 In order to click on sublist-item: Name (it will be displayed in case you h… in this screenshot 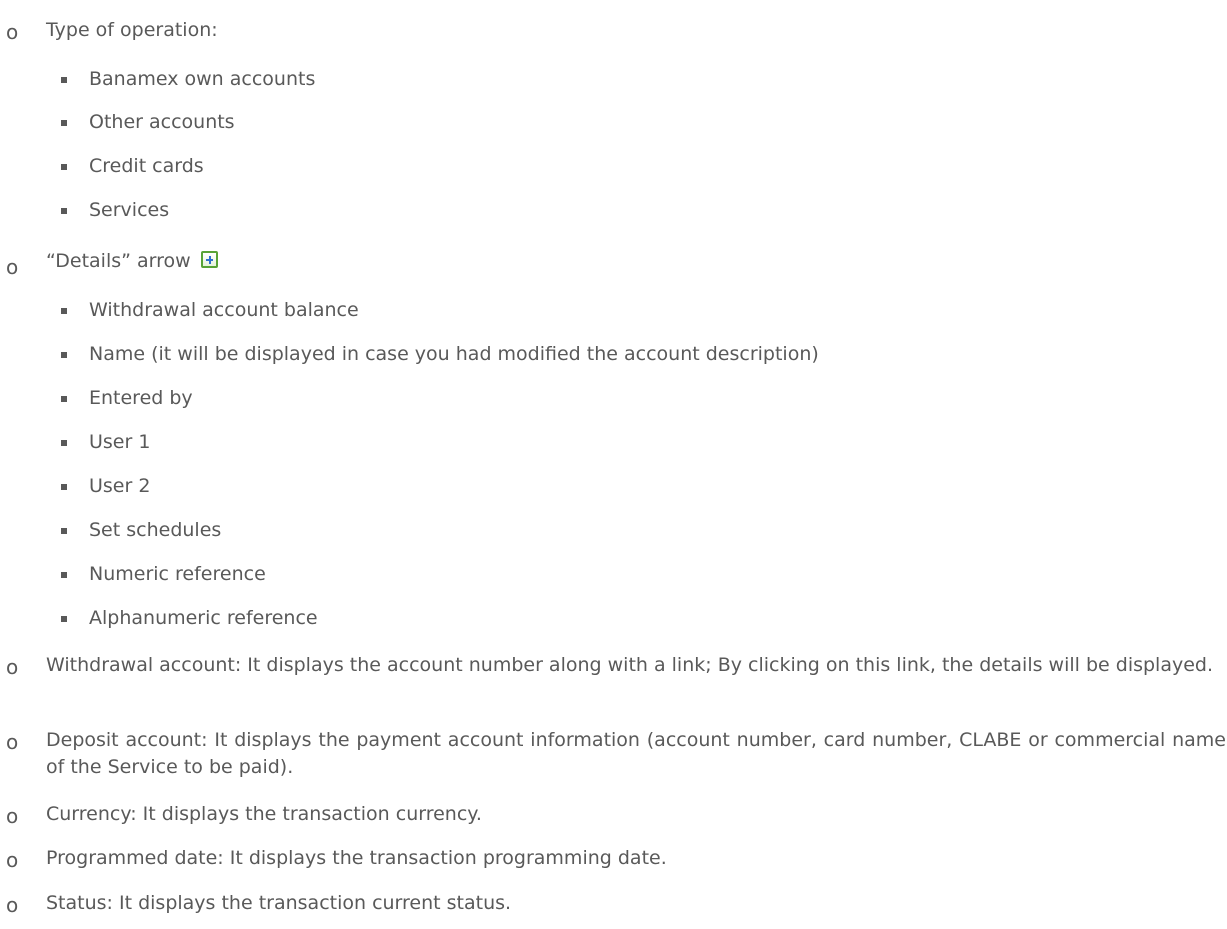, I will do `click(409, 354)`.